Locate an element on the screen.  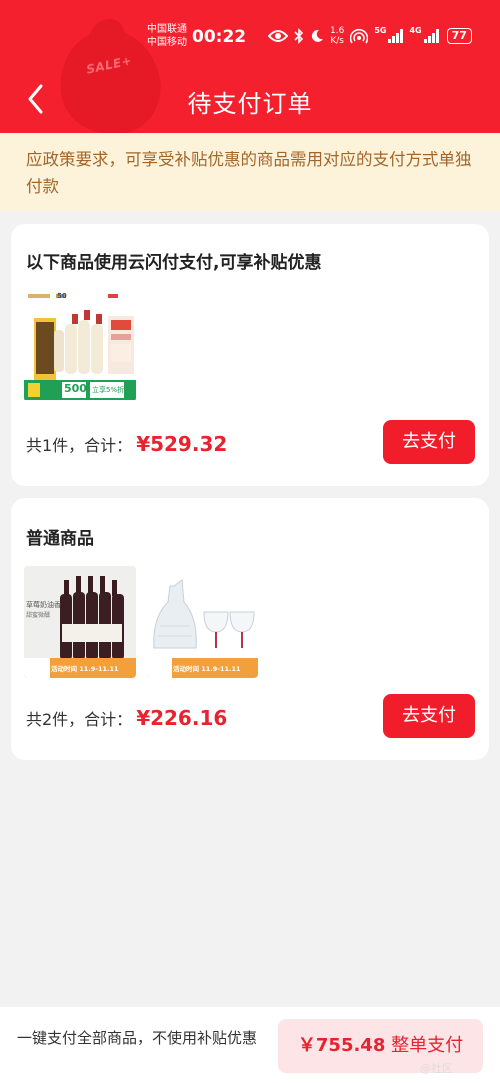
wine-decanter-set-image is located at coordinates (202, 622).